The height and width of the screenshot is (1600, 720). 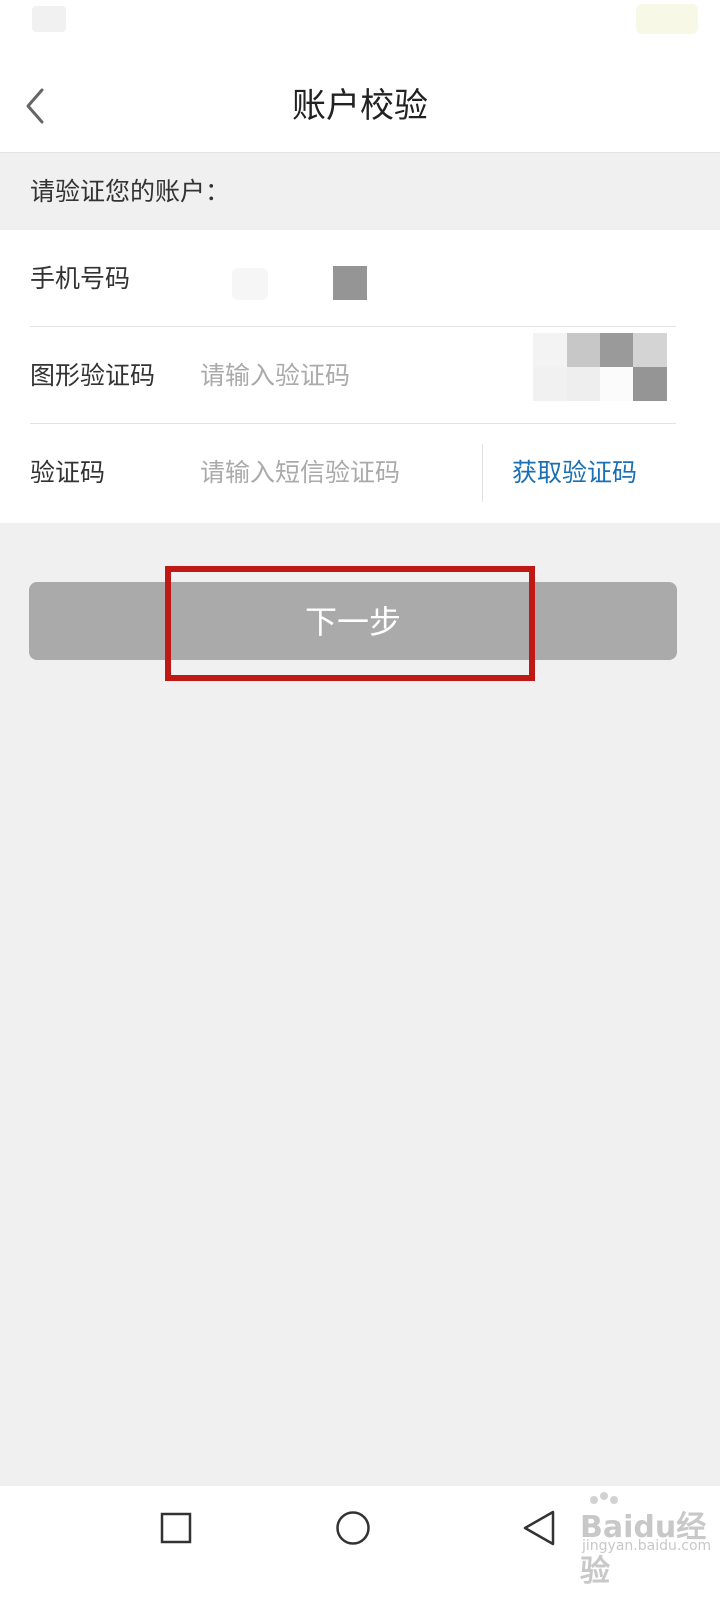 I want to click on phone-number-masked, so click(x=250, y=284).